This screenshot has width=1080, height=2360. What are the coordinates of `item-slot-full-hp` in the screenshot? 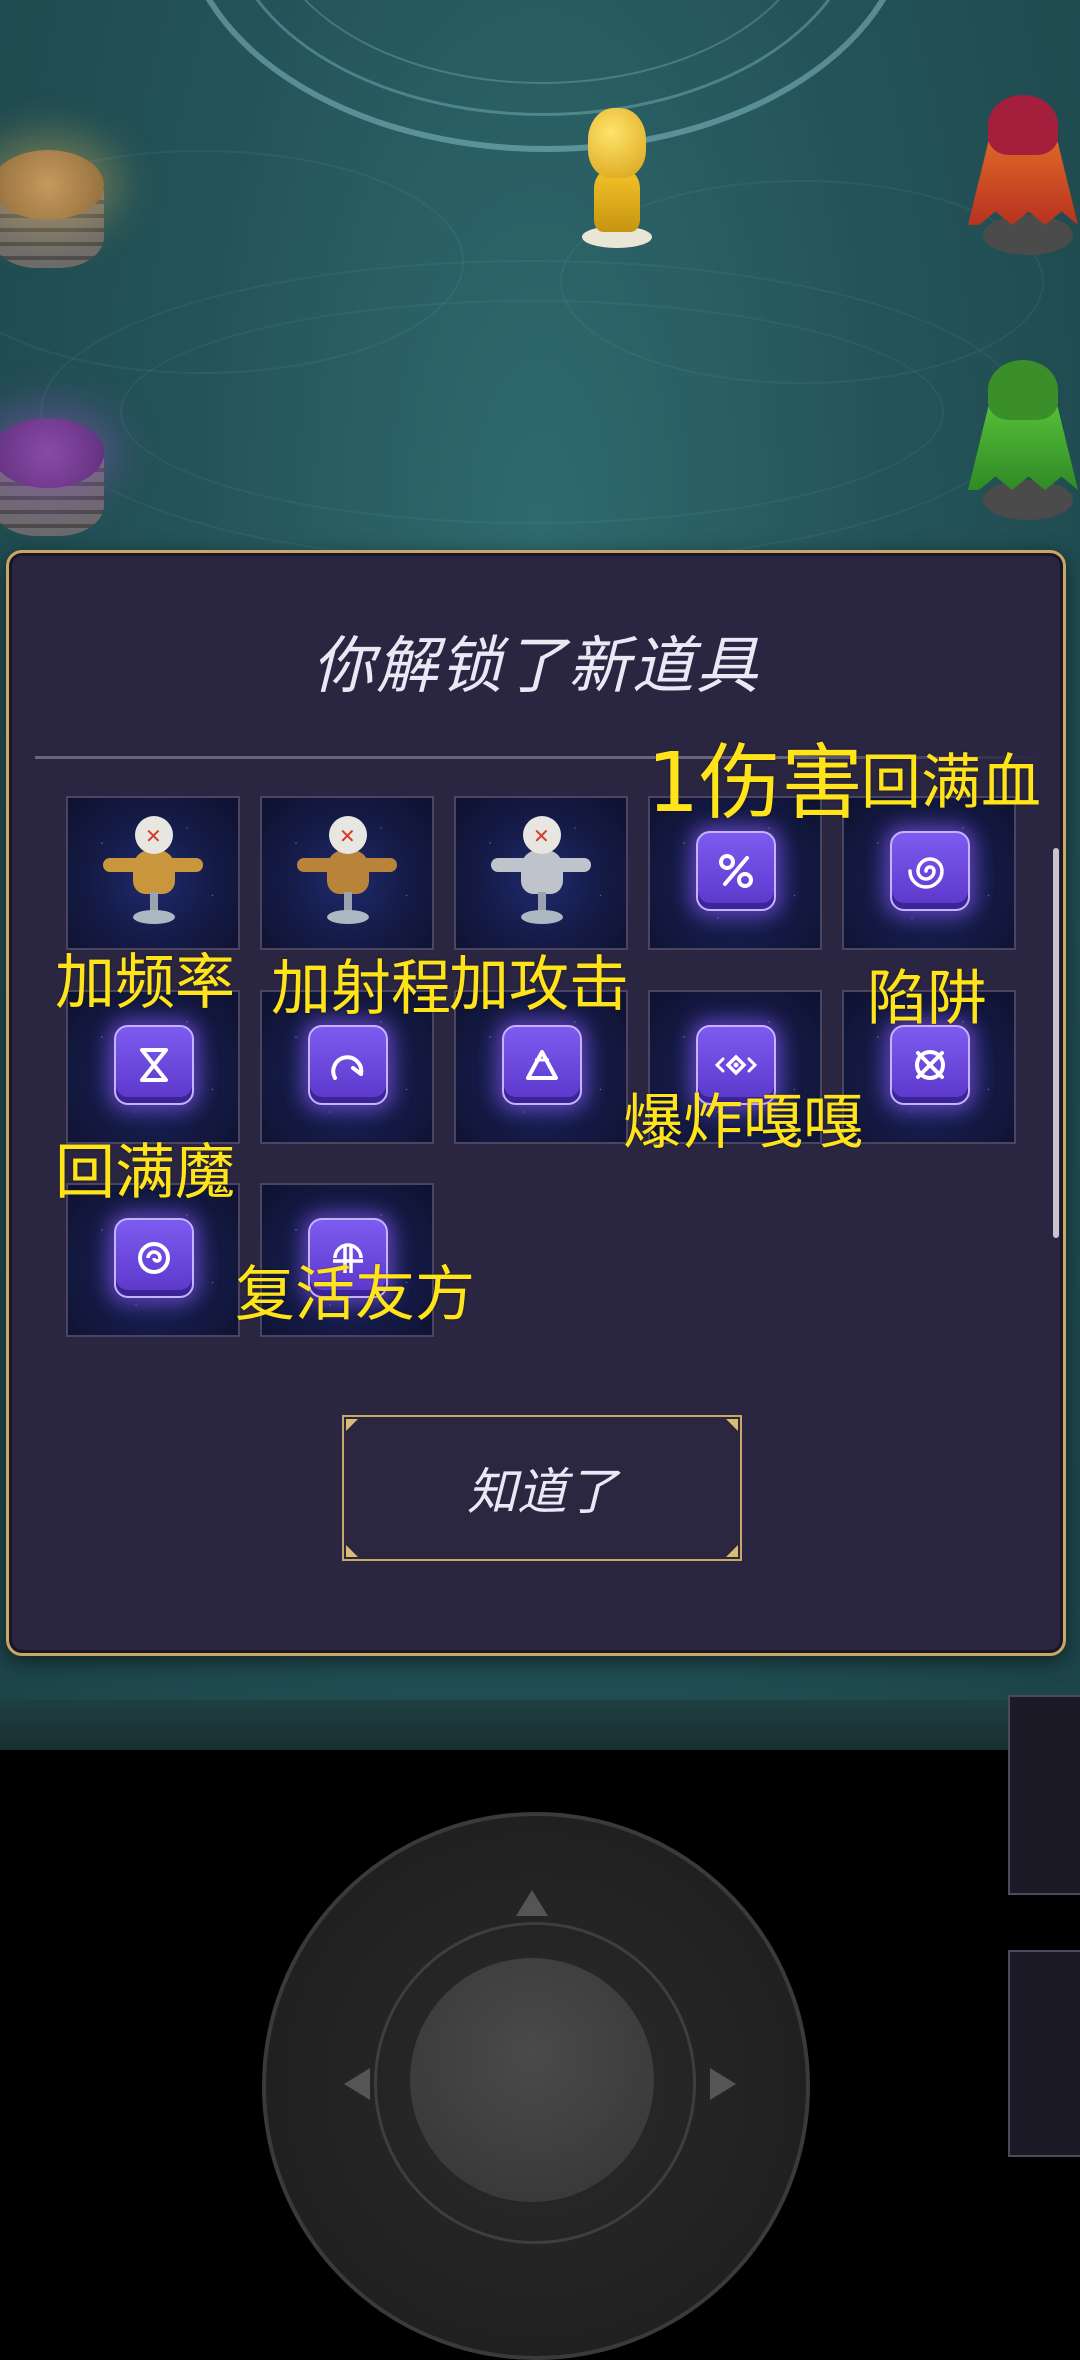 It's located at (929, 873).